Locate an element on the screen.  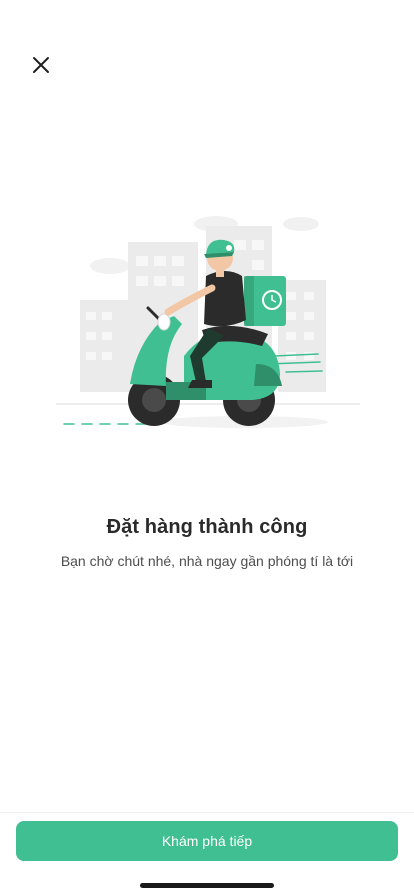
close-button is located at coordinates (41, 67).